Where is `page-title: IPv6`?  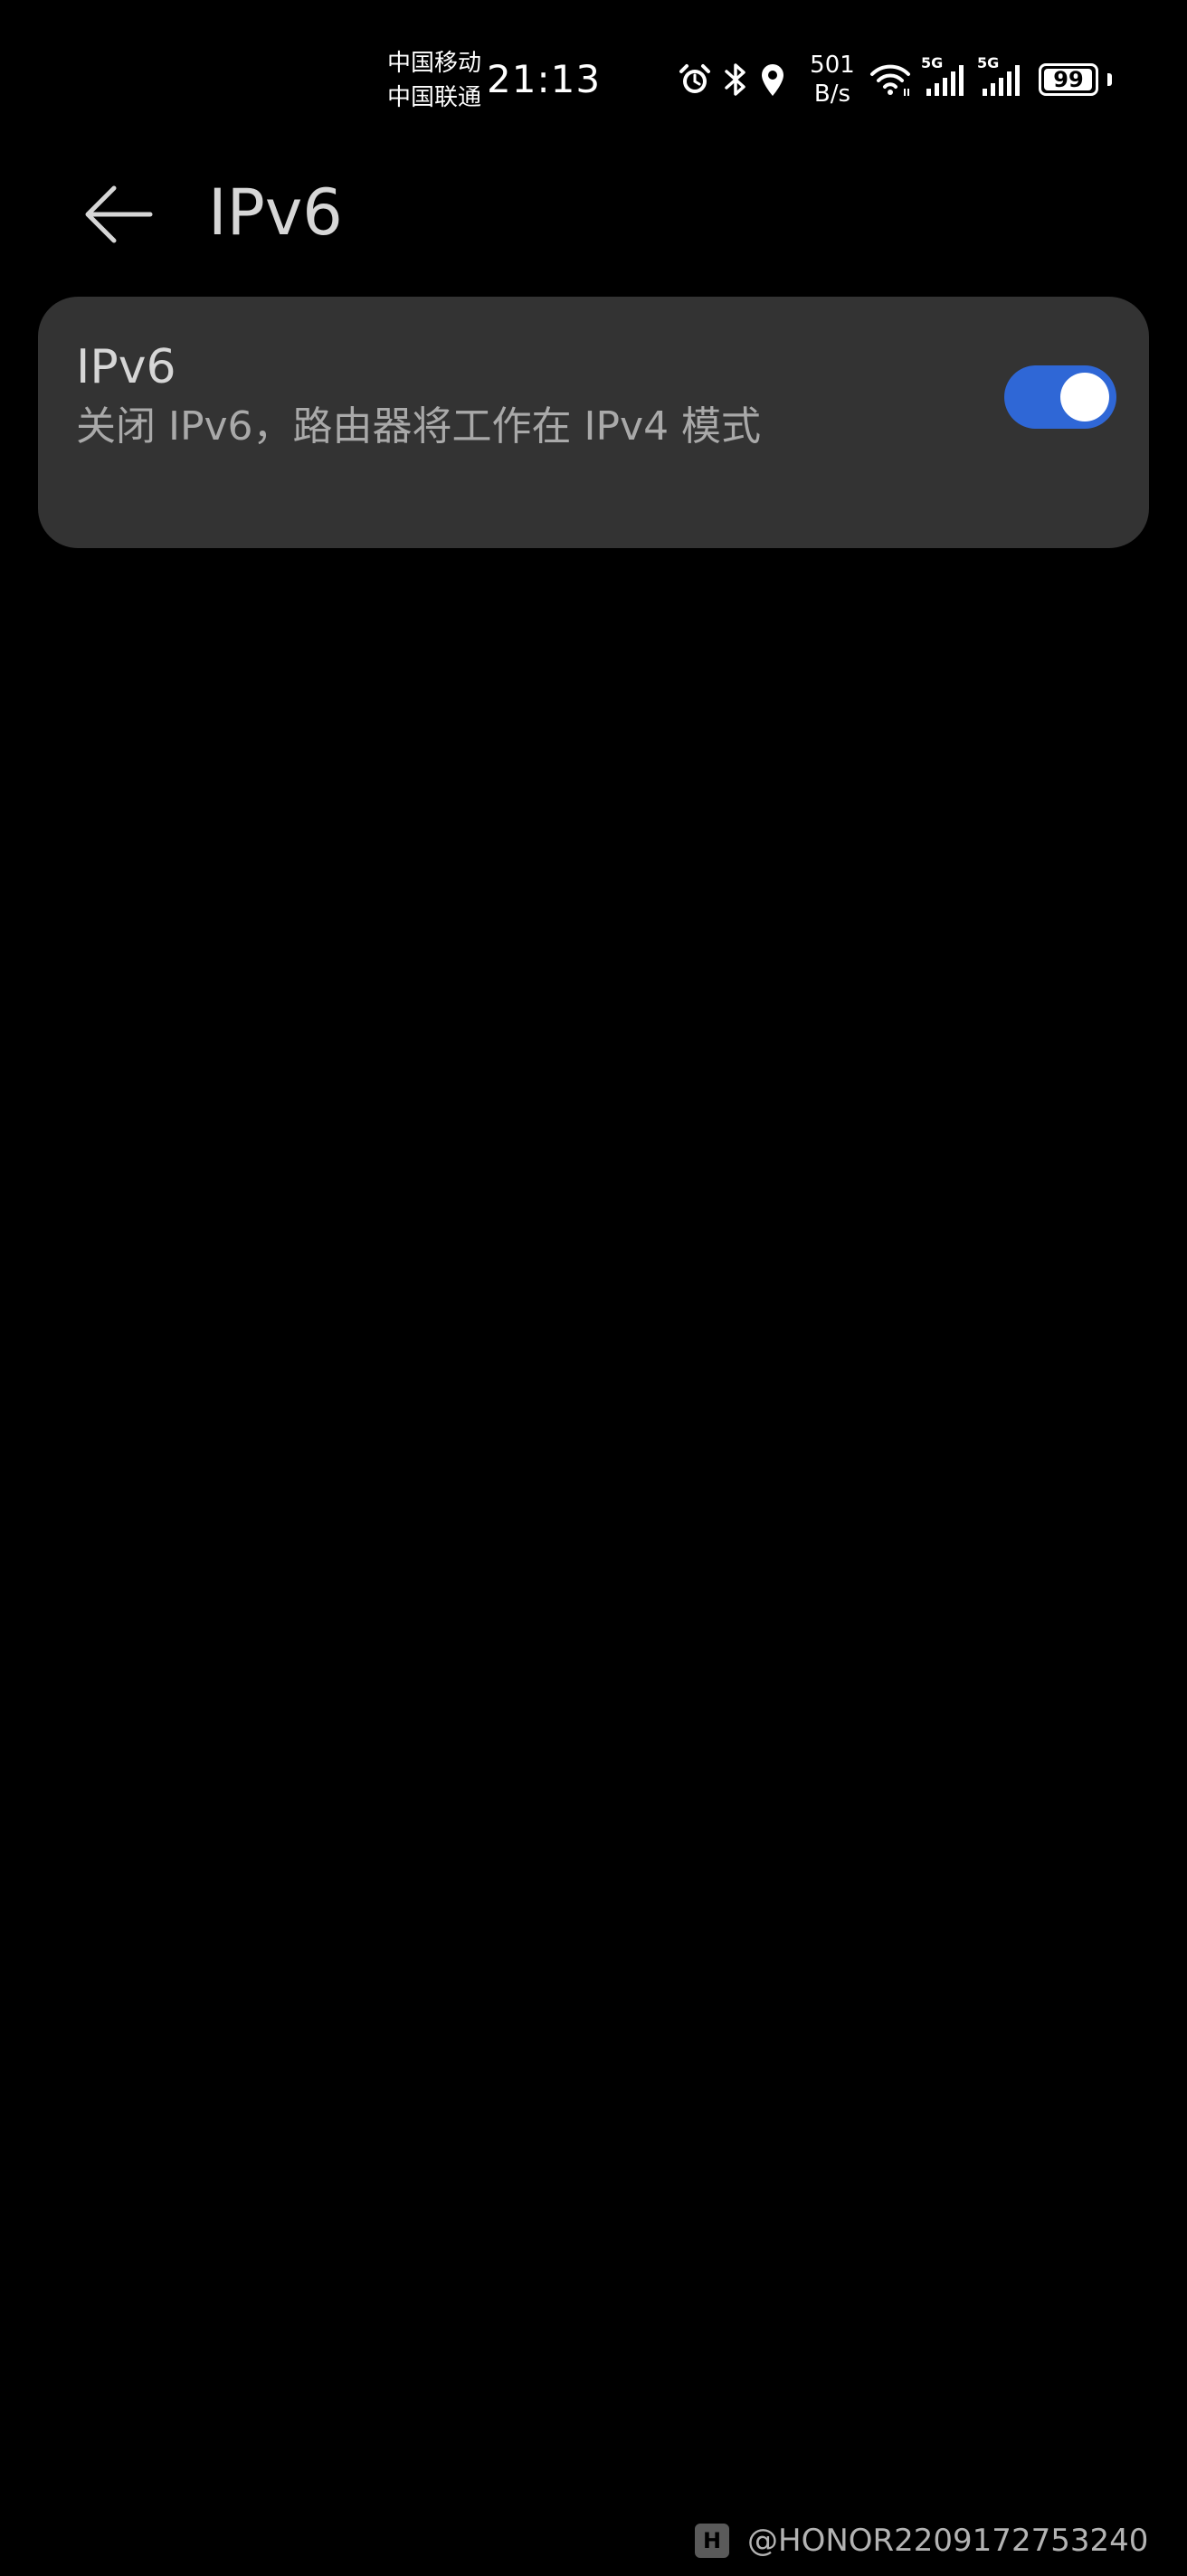
page-title: IPv6 is located at coordinates (275, 212).